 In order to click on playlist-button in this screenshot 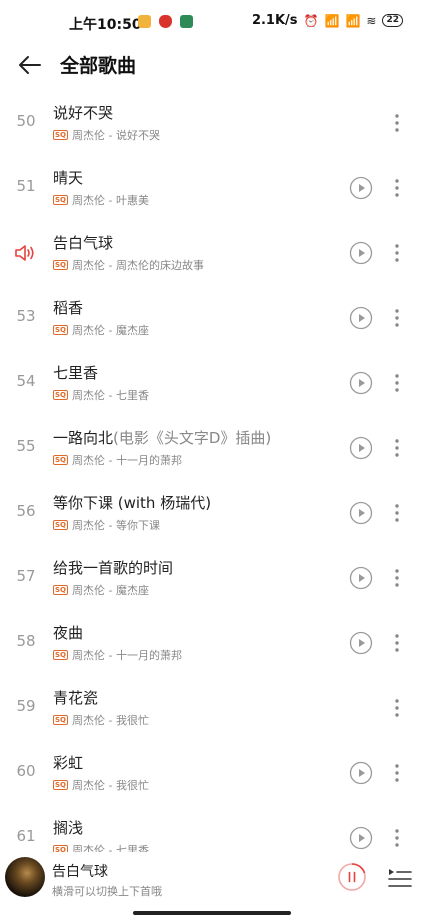, I will do `click(400, 878)`.